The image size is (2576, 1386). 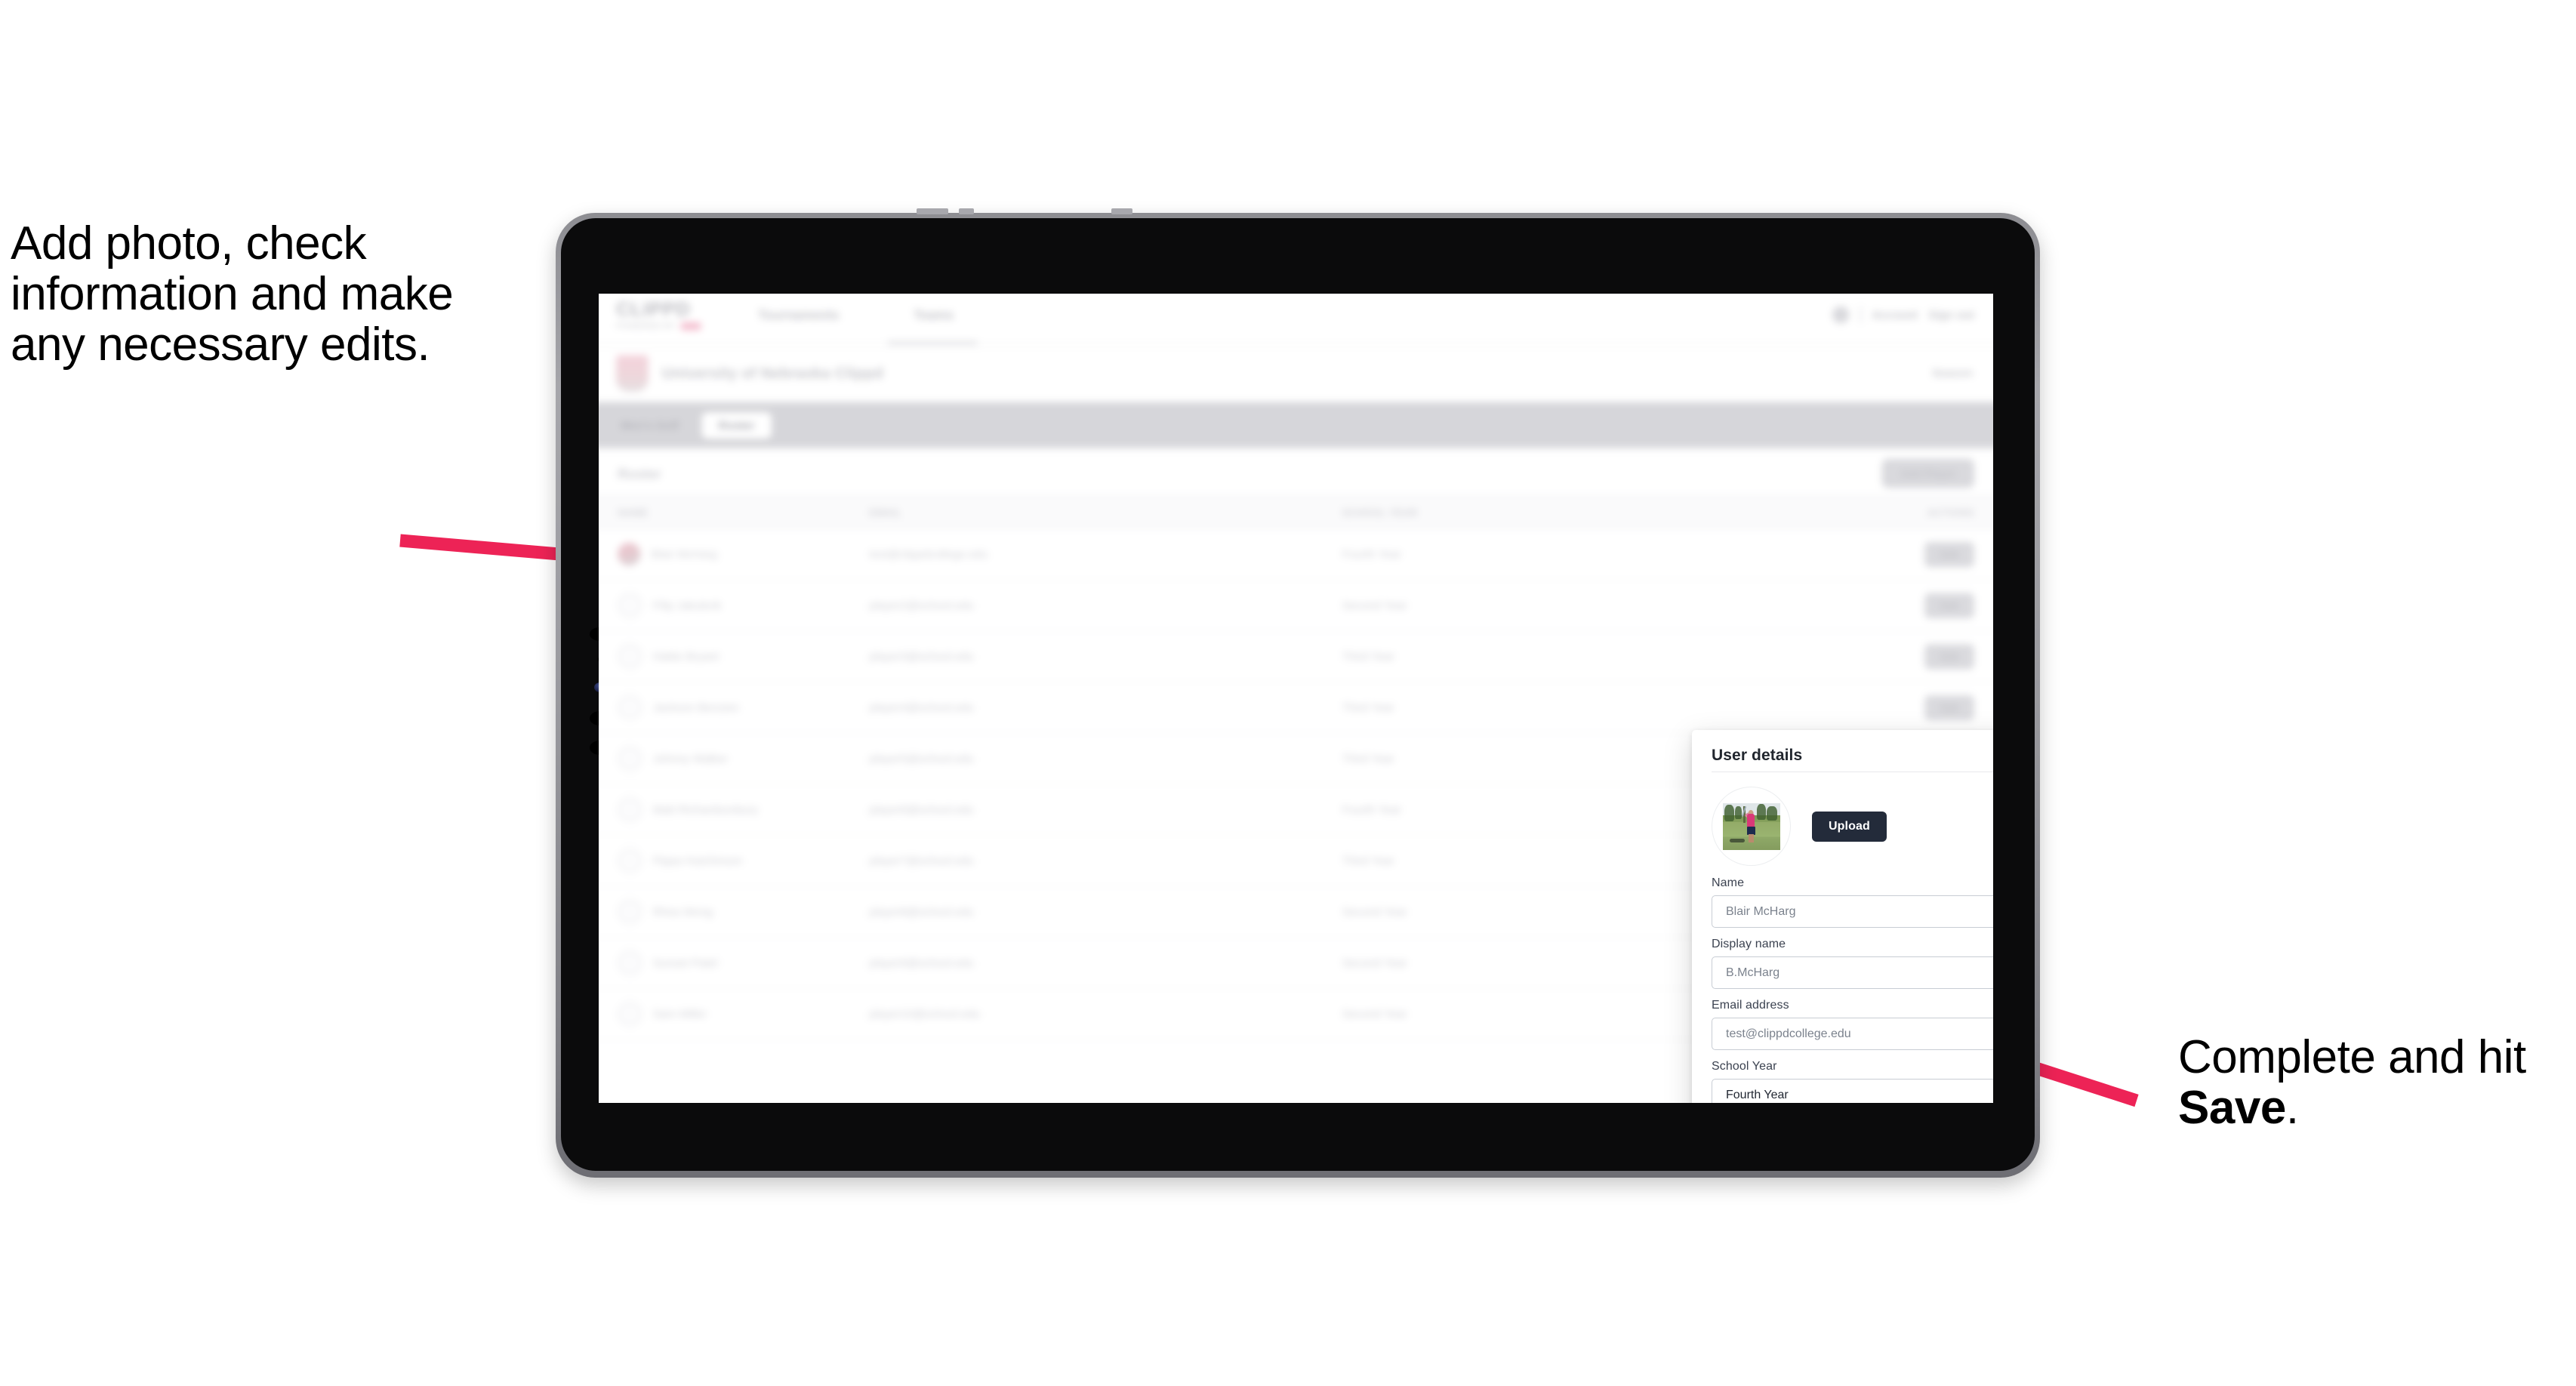 What do you see at coordinates (921, 605) in the screenshot?
I see `cell-email: player2@school.edu` at bounding box center [921, 605].